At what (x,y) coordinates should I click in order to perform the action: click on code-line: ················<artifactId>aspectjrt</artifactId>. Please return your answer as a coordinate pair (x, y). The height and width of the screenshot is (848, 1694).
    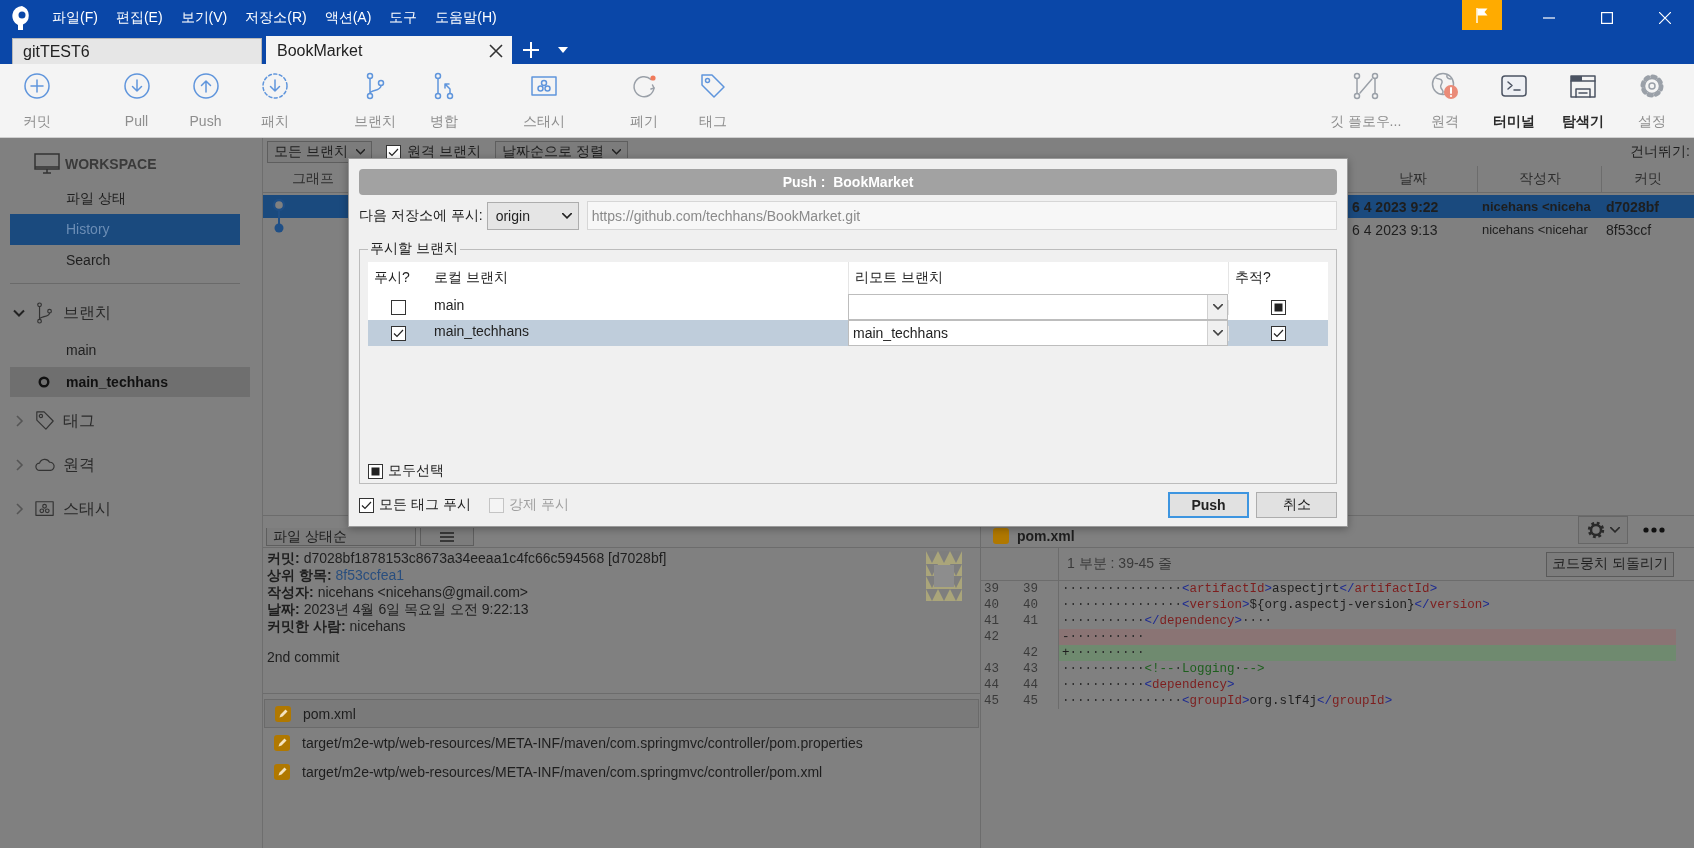
    Looking at the image, I should click on (1250, 589).